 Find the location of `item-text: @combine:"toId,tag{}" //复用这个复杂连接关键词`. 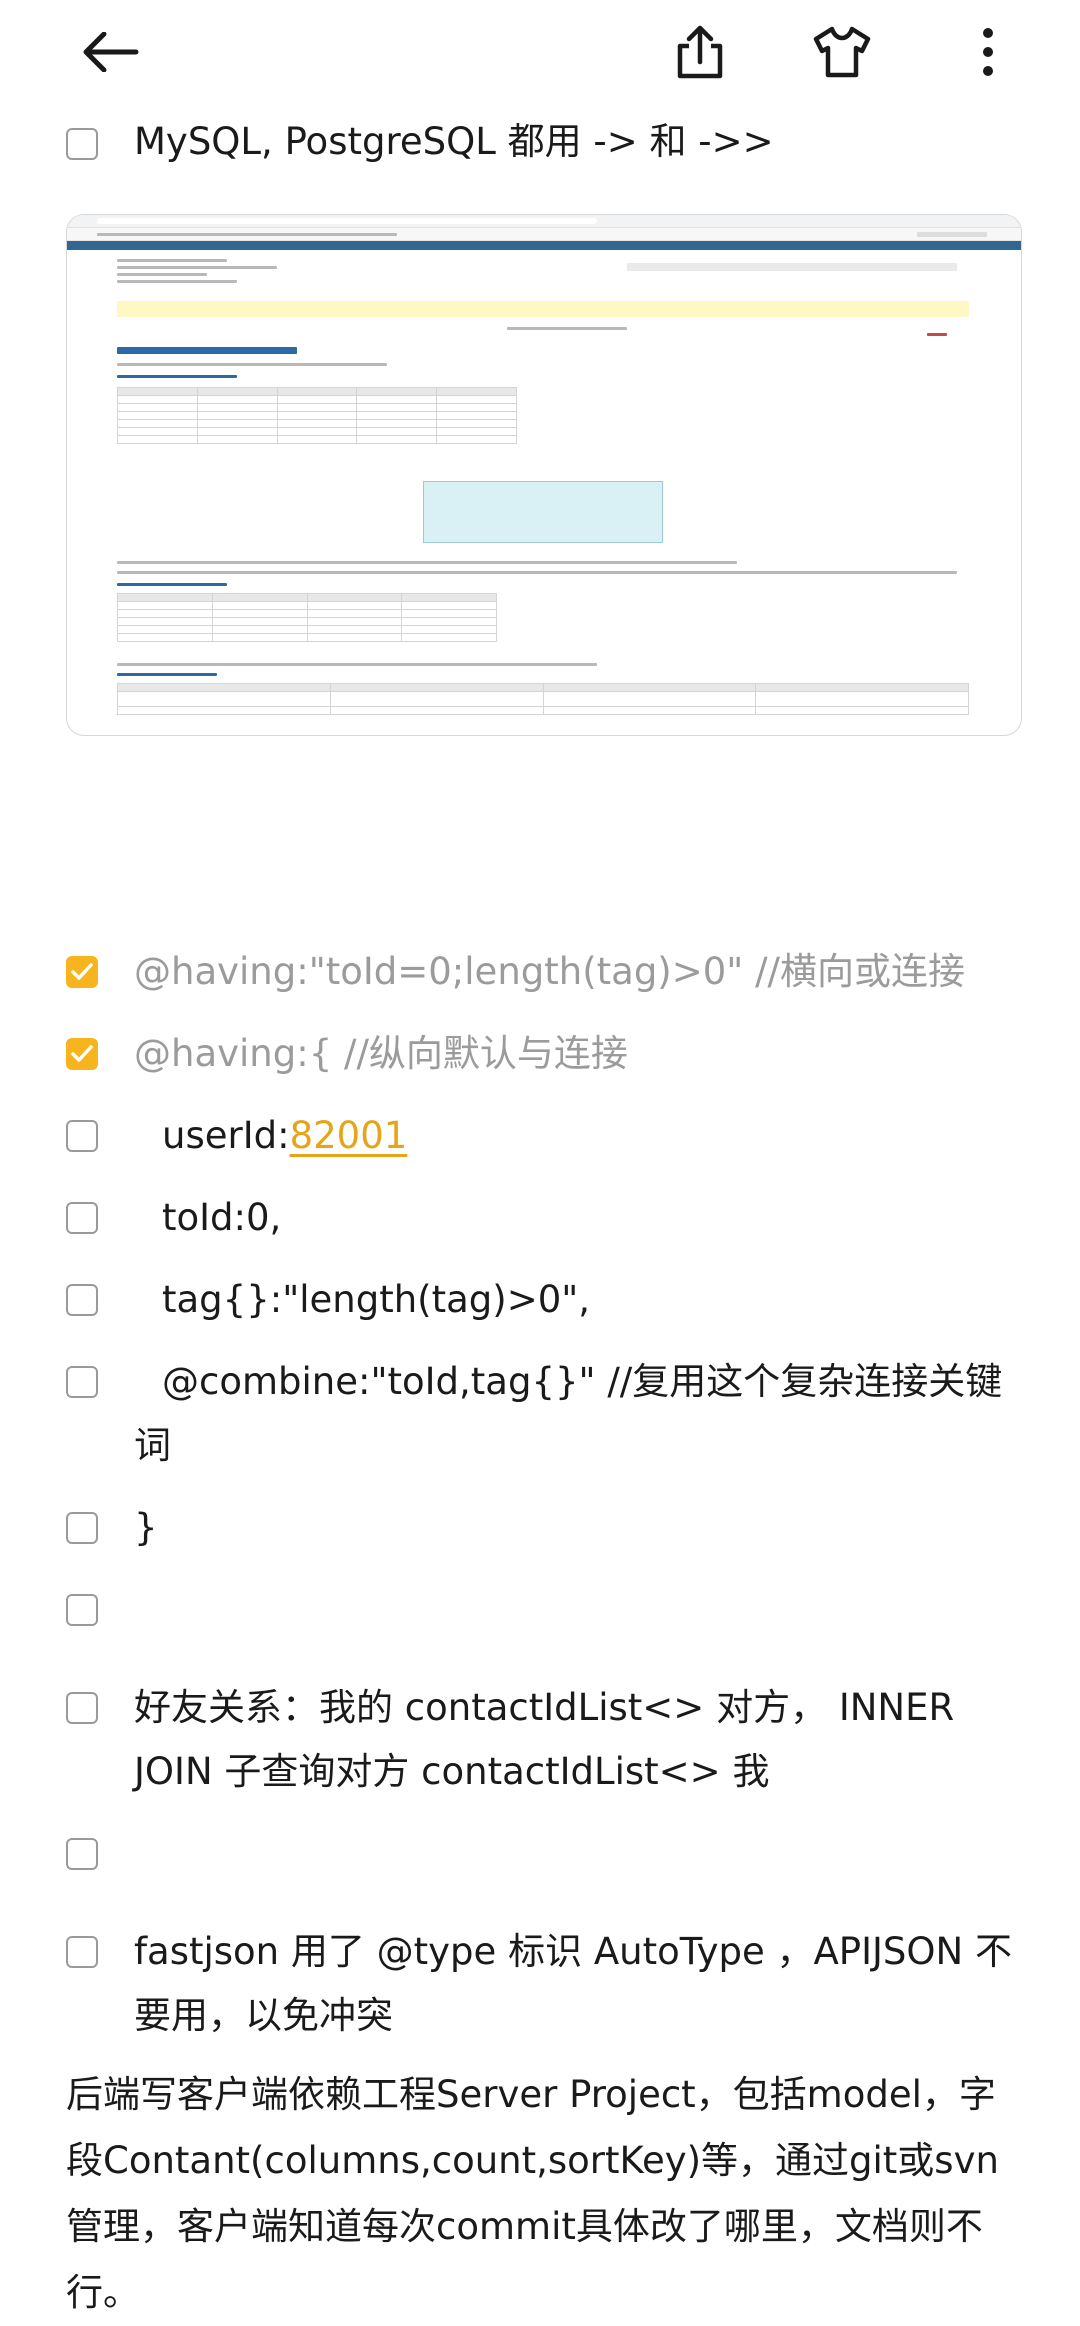

item-text: @combine:"toId,tag{}" //复用这个复杂连接关键词 is located at coordinates (568, 1413).